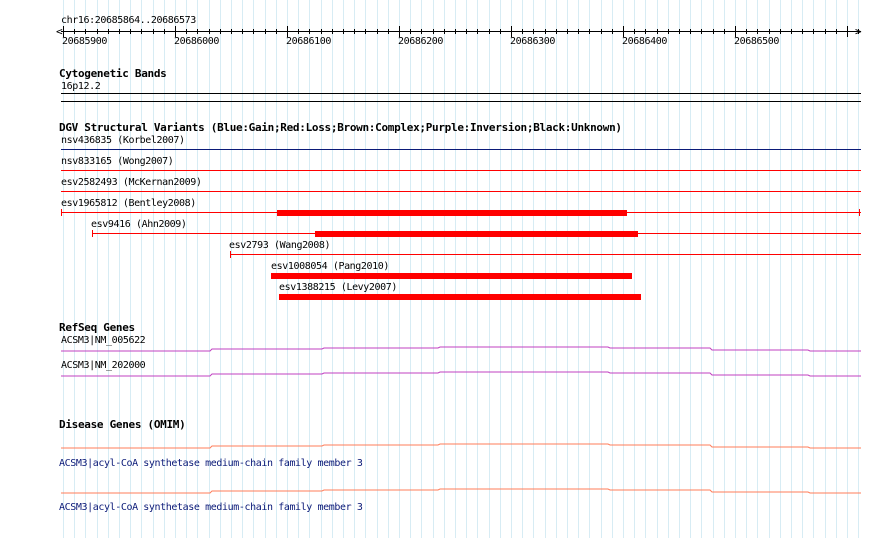 The image size is (890, 538). What do you see at coordinates (103, 365) in the screenshot?
I see `gene-label: ACSM3|NM_202000` at bounding box center [103, 365].